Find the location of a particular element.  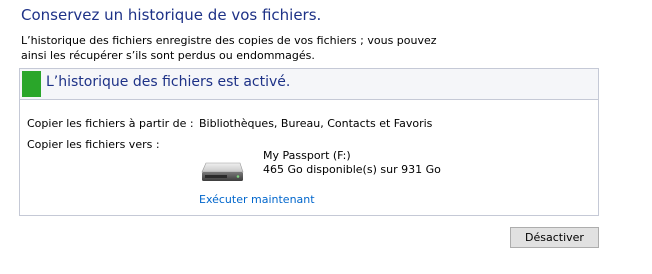

status-text: L’historique des fichiers est activé. is located at coordinates (168, 82).